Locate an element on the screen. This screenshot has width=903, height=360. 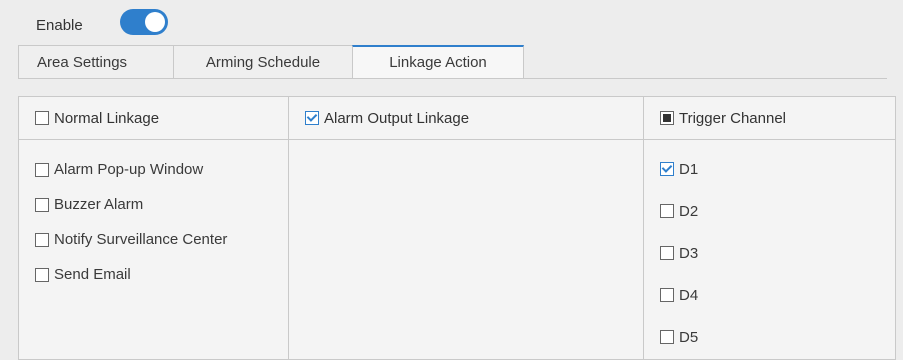
option-label: Notify Surveillance Center is located at coordinates (141, 239).